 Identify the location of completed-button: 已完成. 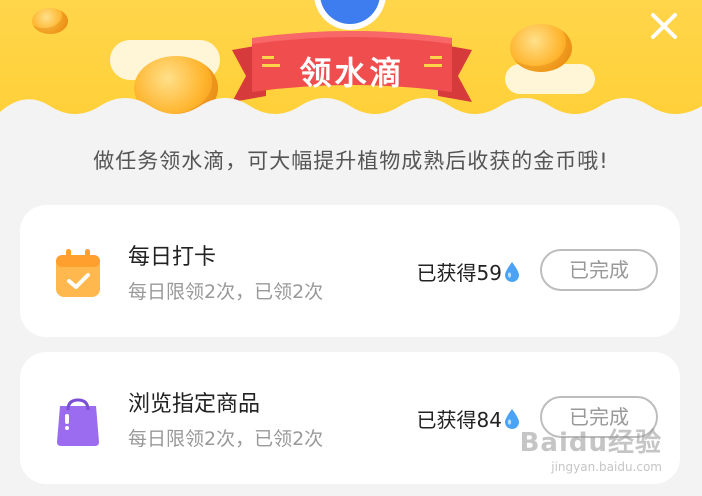
(599, 270).